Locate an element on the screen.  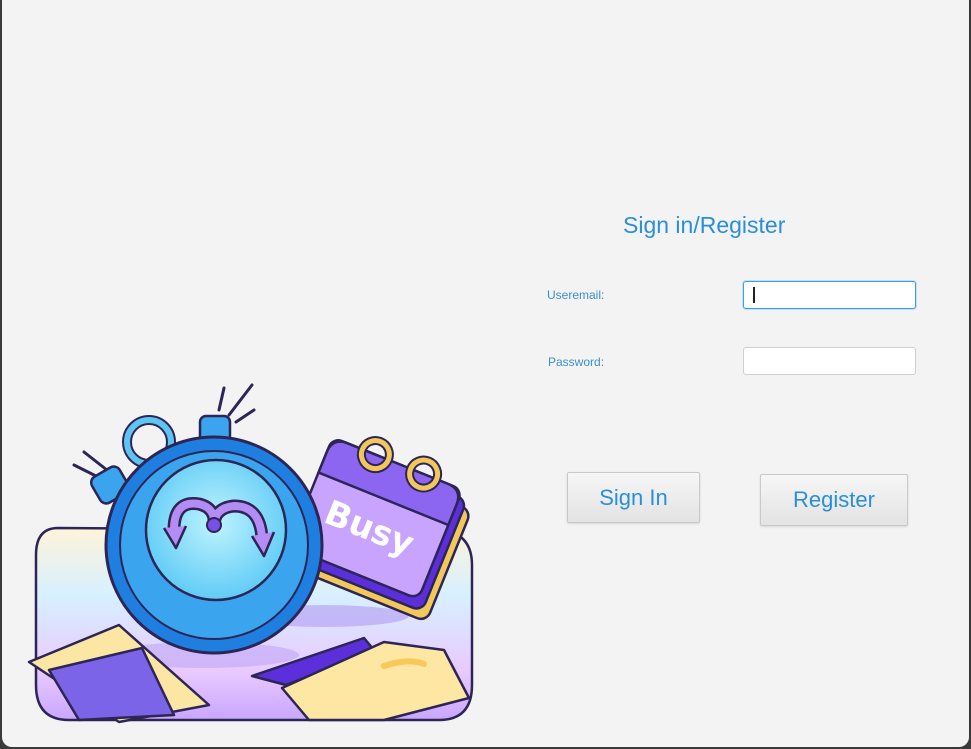
text-caret is located at coordinates (754, 295).